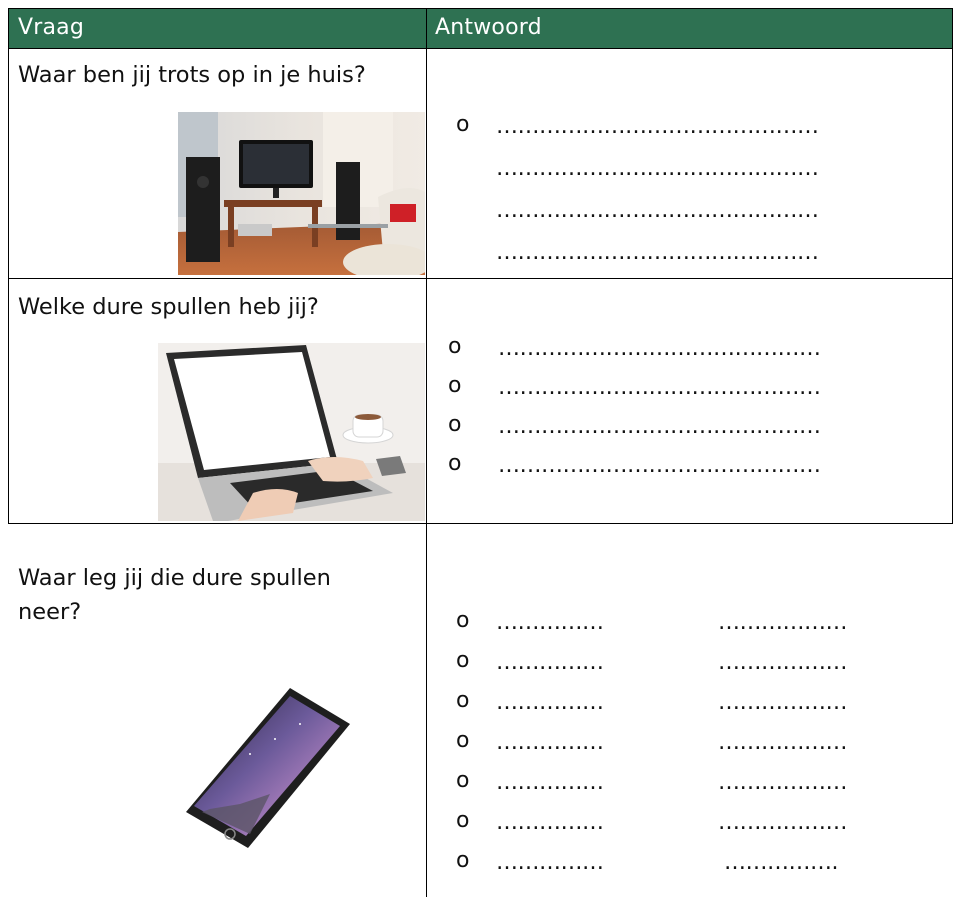  Describe the element at coordinates (426, 452) in the screenshot. I see `column-divider` at that location.